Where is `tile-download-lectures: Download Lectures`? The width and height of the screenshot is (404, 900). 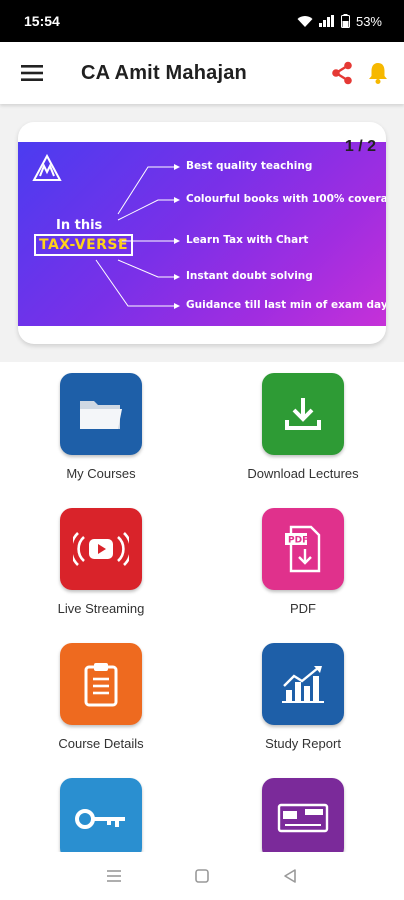
tile-download-lectures: Download Lectures is located at coordinates (303, 429).